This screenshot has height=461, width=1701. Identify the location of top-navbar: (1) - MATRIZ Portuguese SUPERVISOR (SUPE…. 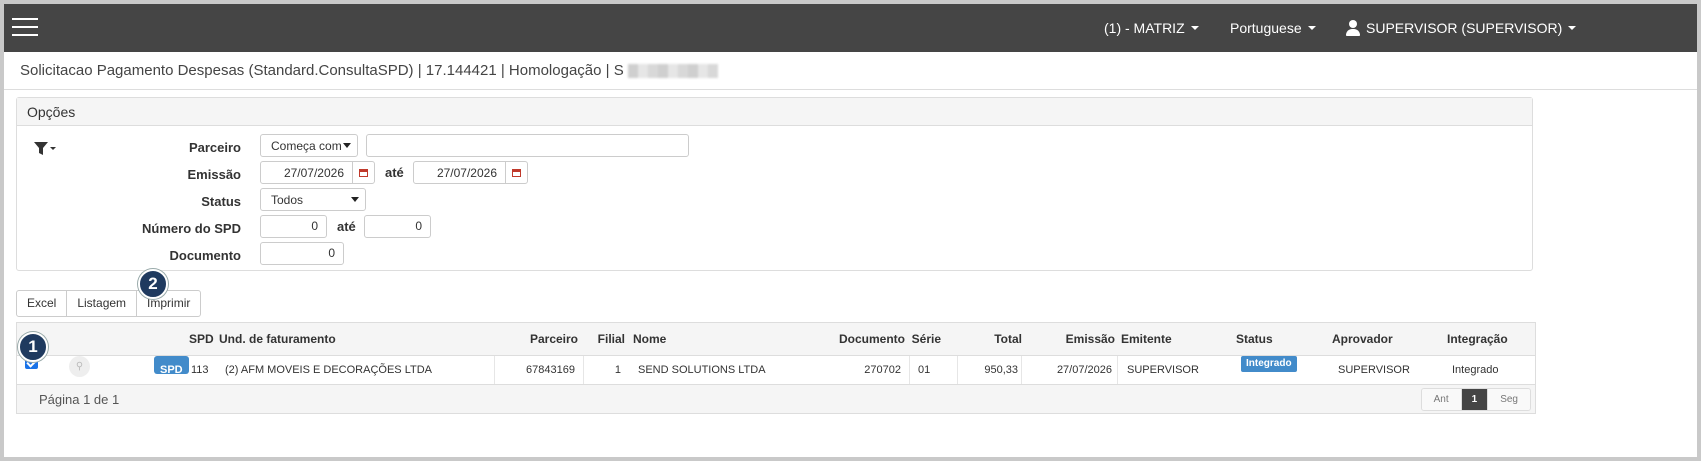
(850, 28).